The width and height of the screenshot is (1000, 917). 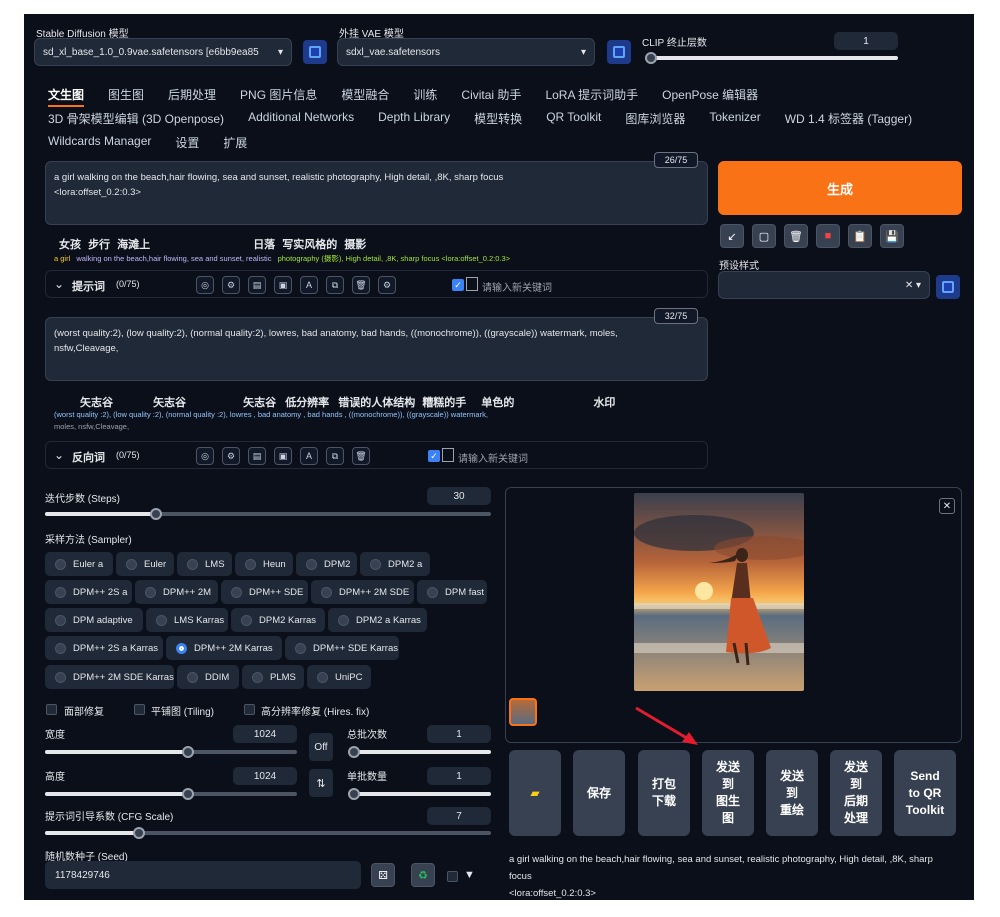 What do you see at coordinates (192, 96) in the screenshot?
I see `tab-extras: 后期处理` at bounding box center [192, 96].